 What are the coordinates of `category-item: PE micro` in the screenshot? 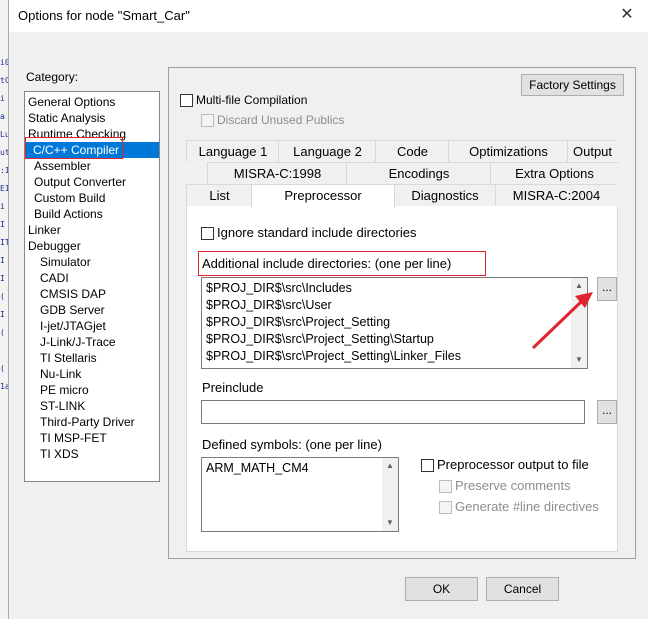 It's located at (66, 390).